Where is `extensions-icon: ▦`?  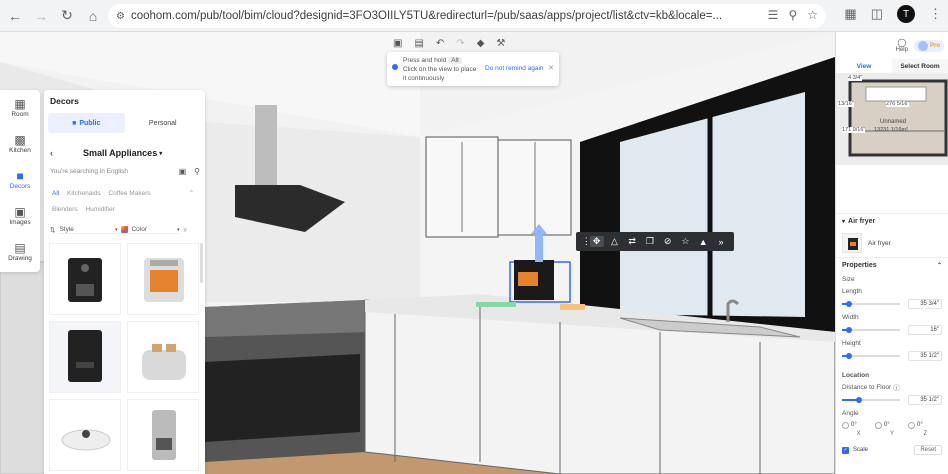
extensions-icon: ▦ is located at coordinates (850, 14).